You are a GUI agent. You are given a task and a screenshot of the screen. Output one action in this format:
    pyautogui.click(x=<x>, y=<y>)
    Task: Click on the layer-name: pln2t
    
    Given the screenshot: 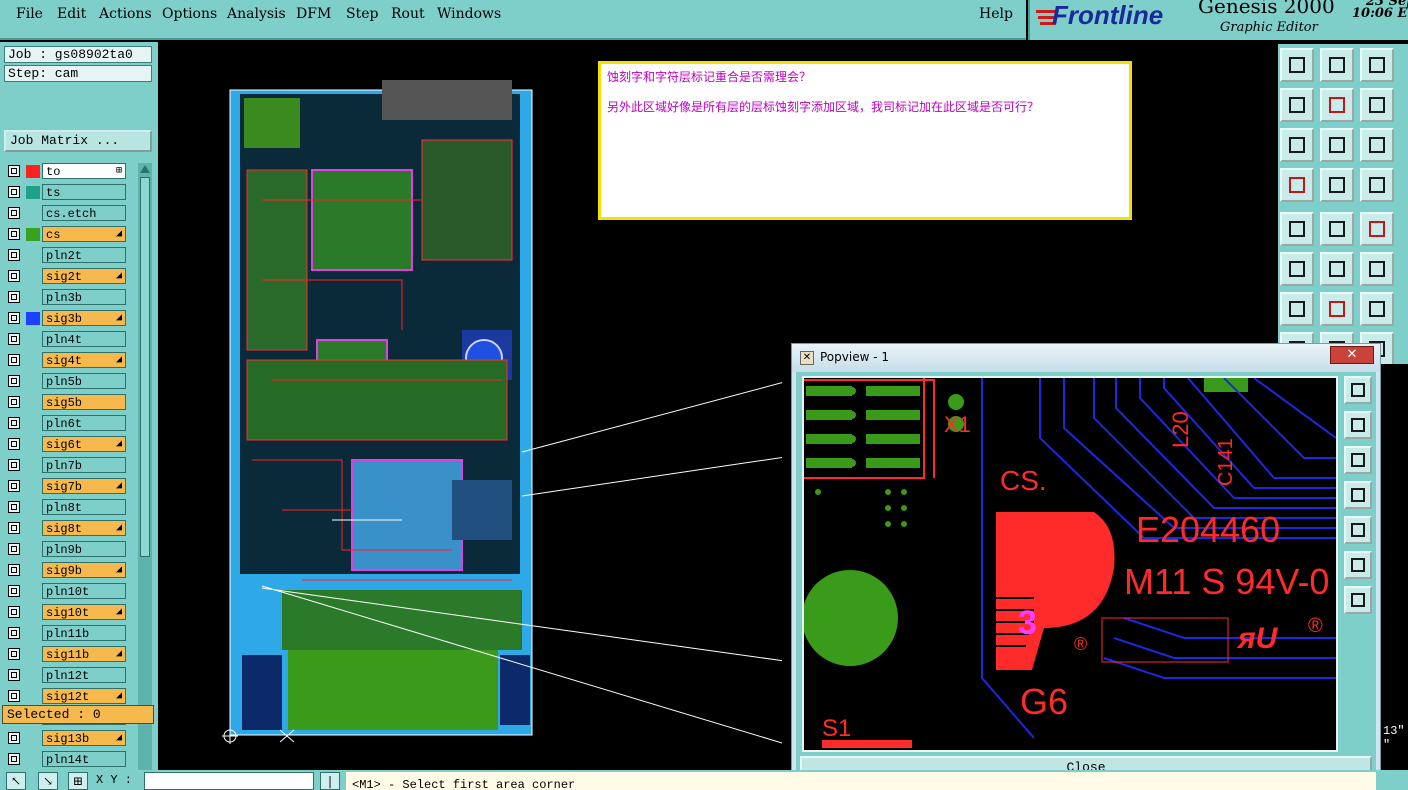 What is the action you would take?
    pyautogui.click(x=84, y=255)
    